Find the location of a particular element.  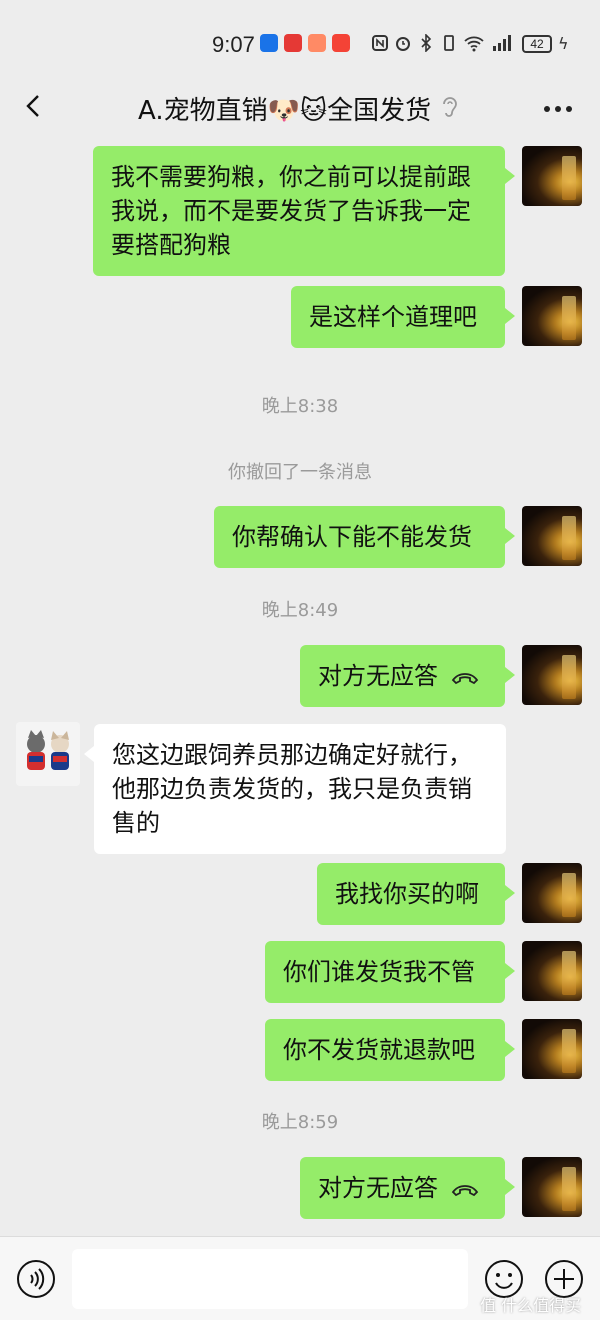

message-bubble-mine: 你帮确认下能不能发货 is located at coordinates (364, 537).